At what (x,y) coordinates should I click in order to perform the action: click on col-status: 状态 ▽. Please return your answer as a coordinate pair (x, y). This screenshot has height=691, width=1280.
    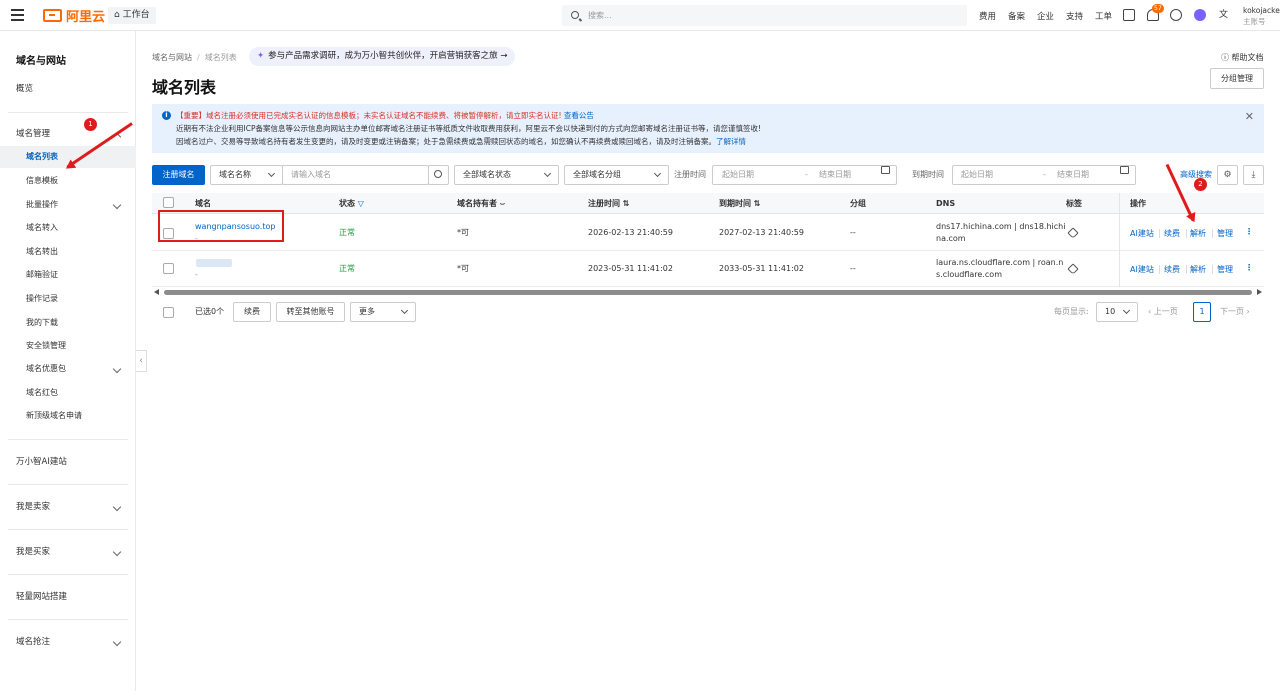
    Looking at the image, I should click on (351, 203).